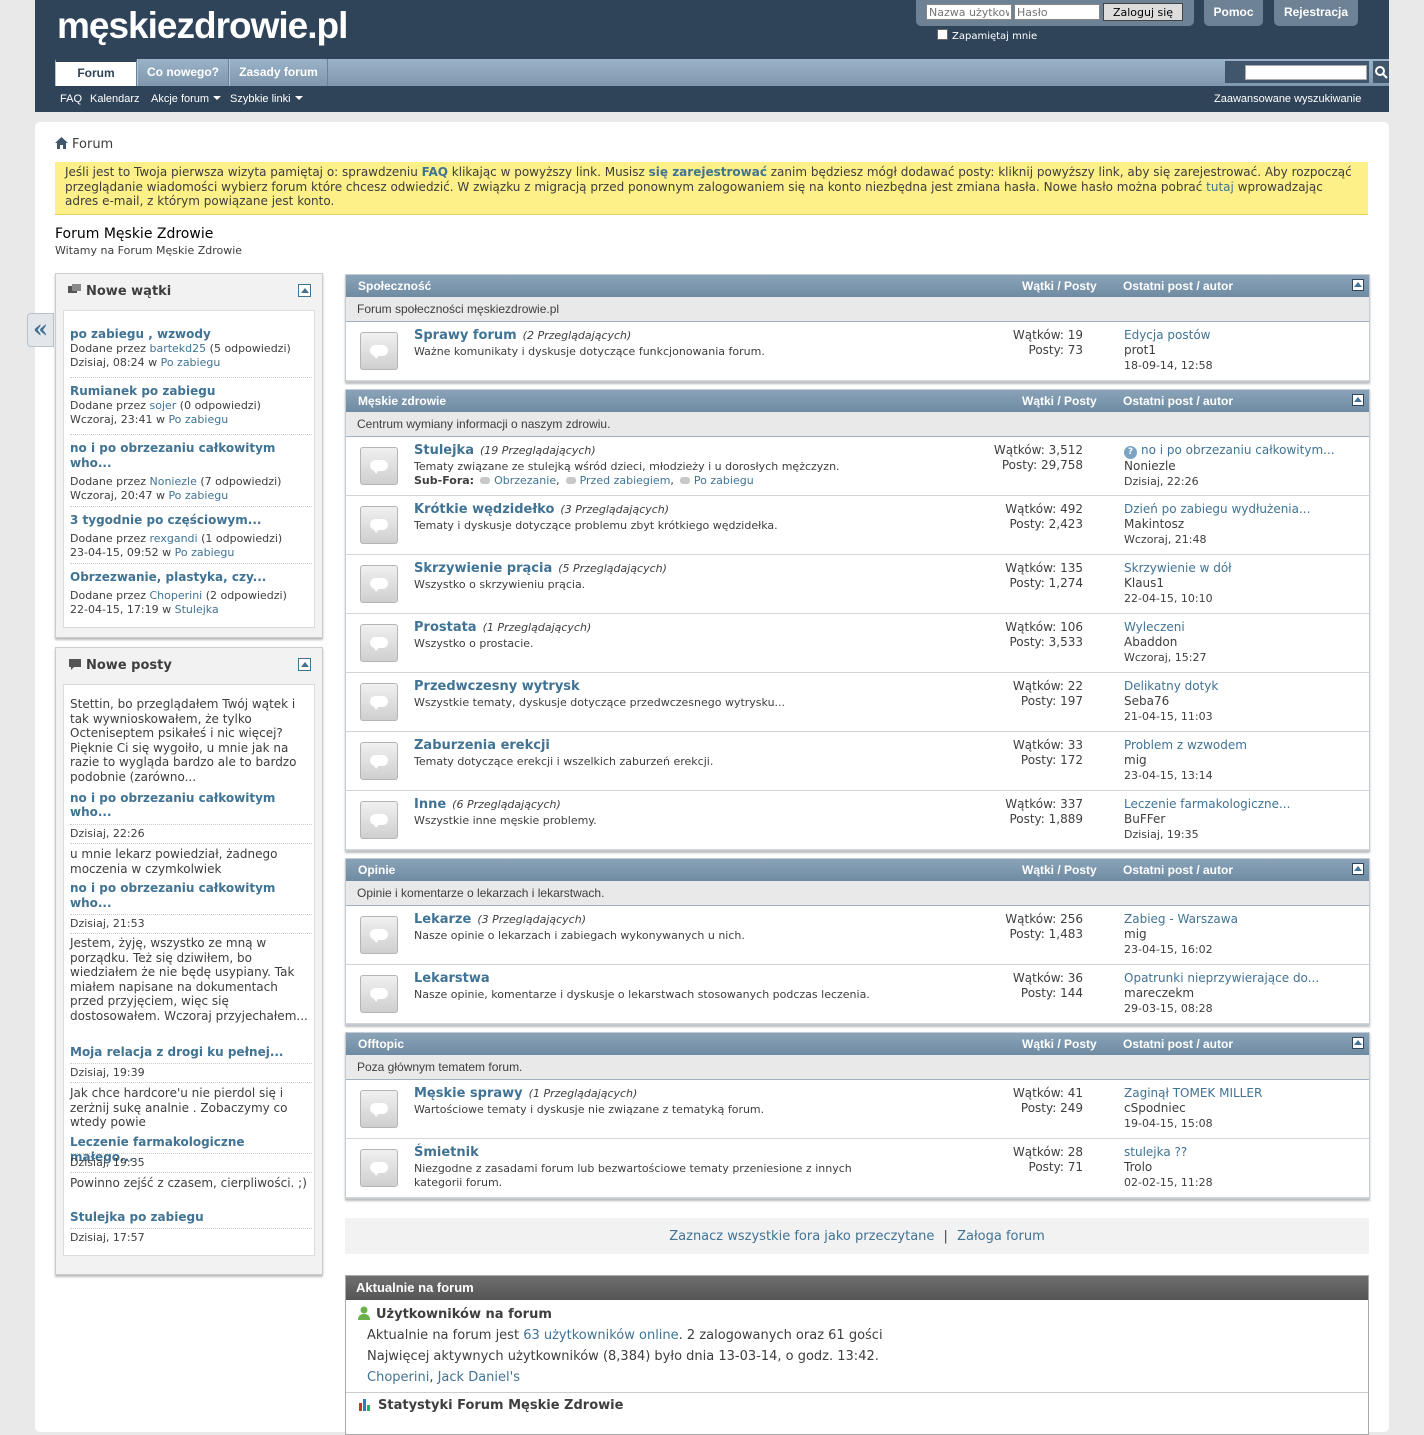 This screenshot has height=1435, width=1424. Describe the element at coordinates (1233, 13) in the screenshot. I see `help-button: Pomoc` at that location.